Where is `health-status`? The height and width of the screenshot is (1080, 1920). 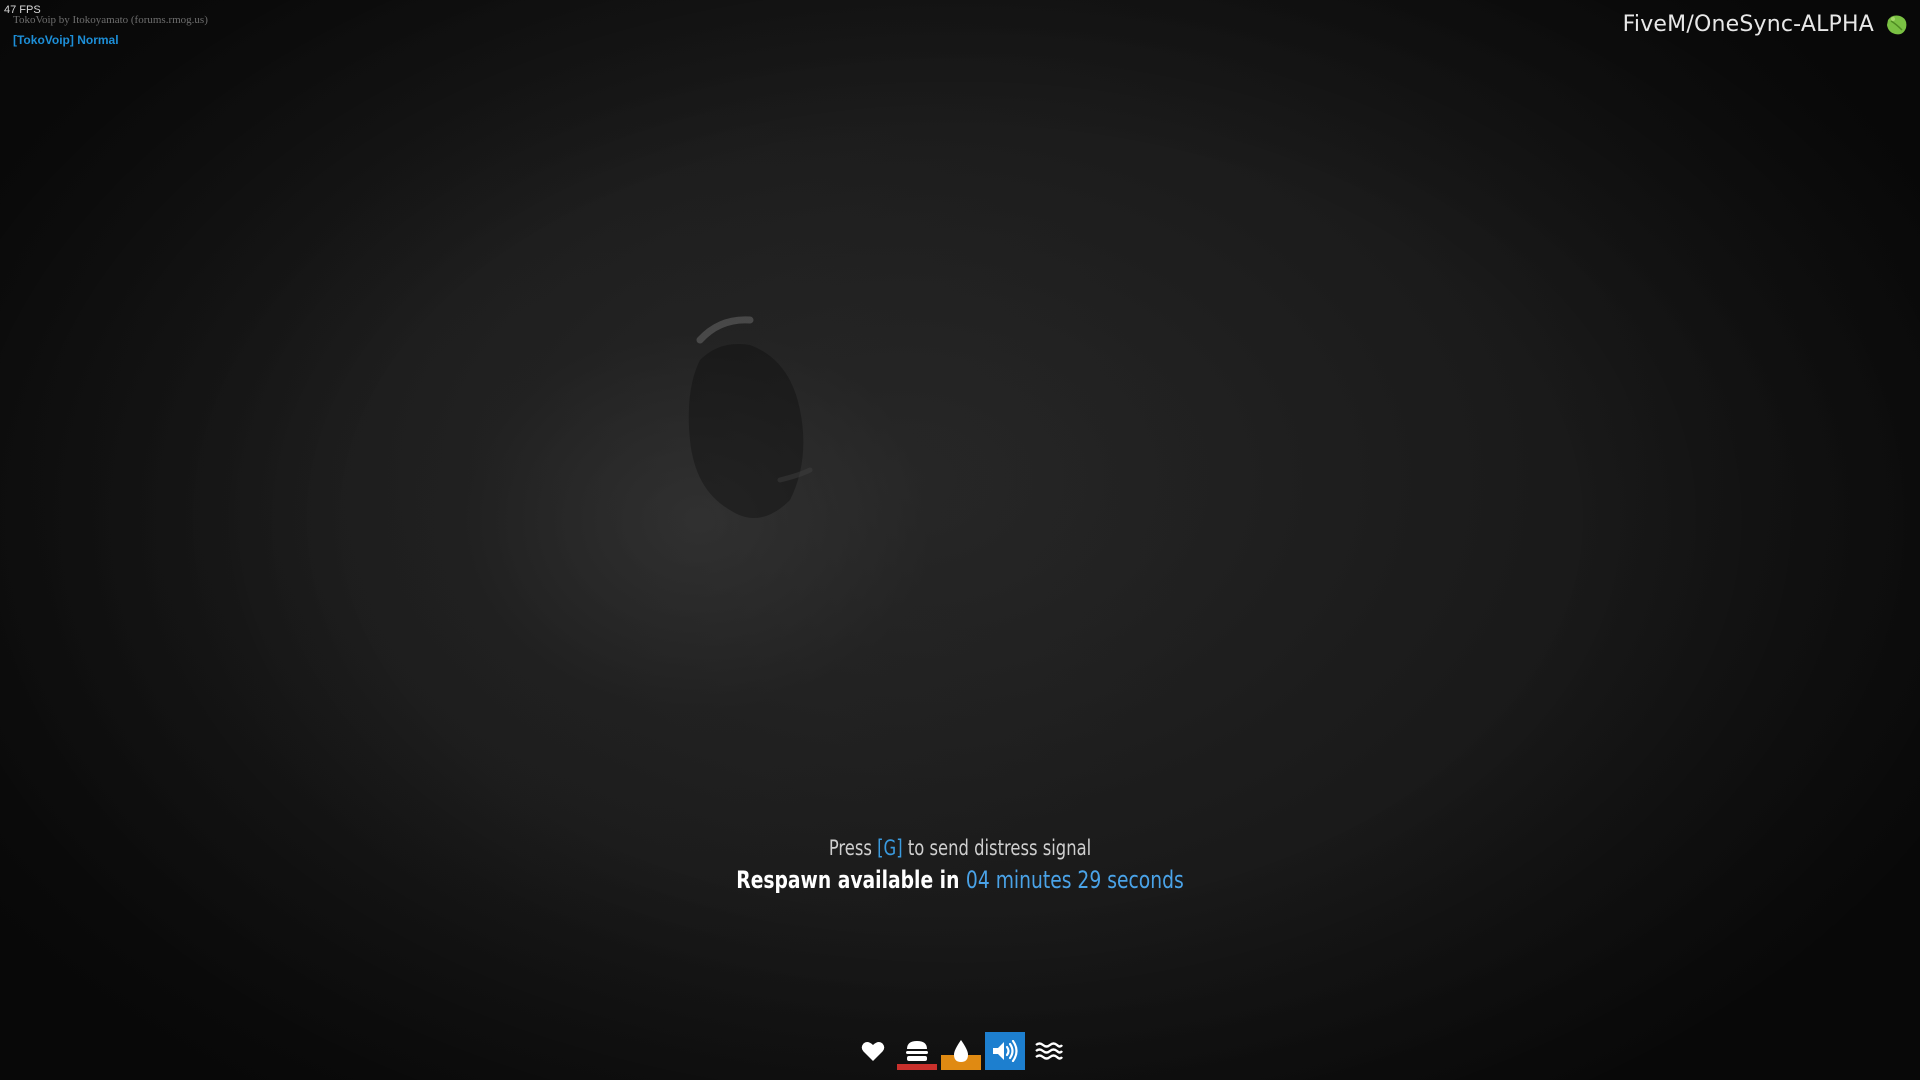 health-status is located at coordinates (873, 1051).